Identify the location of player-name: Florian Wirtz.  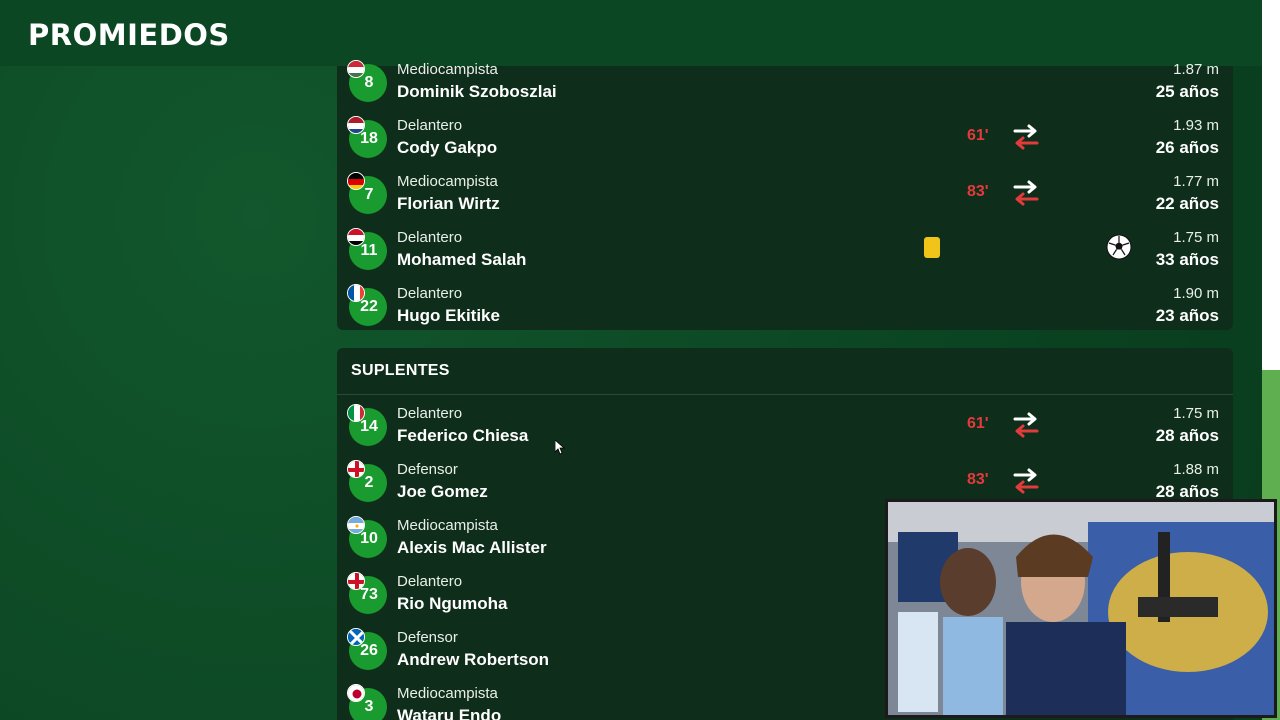
(448, 204).